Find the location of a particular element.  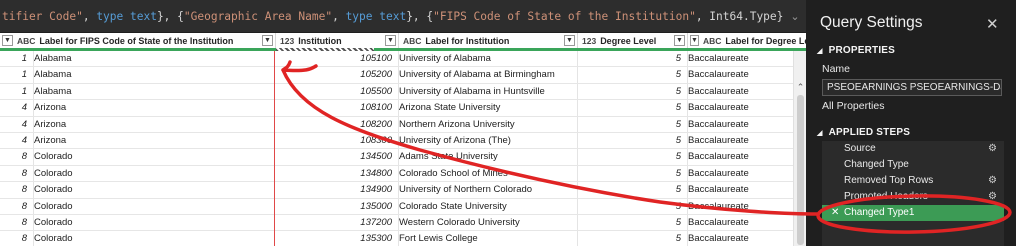

institution-cell: 134800 is located at coordinates (335, 174).